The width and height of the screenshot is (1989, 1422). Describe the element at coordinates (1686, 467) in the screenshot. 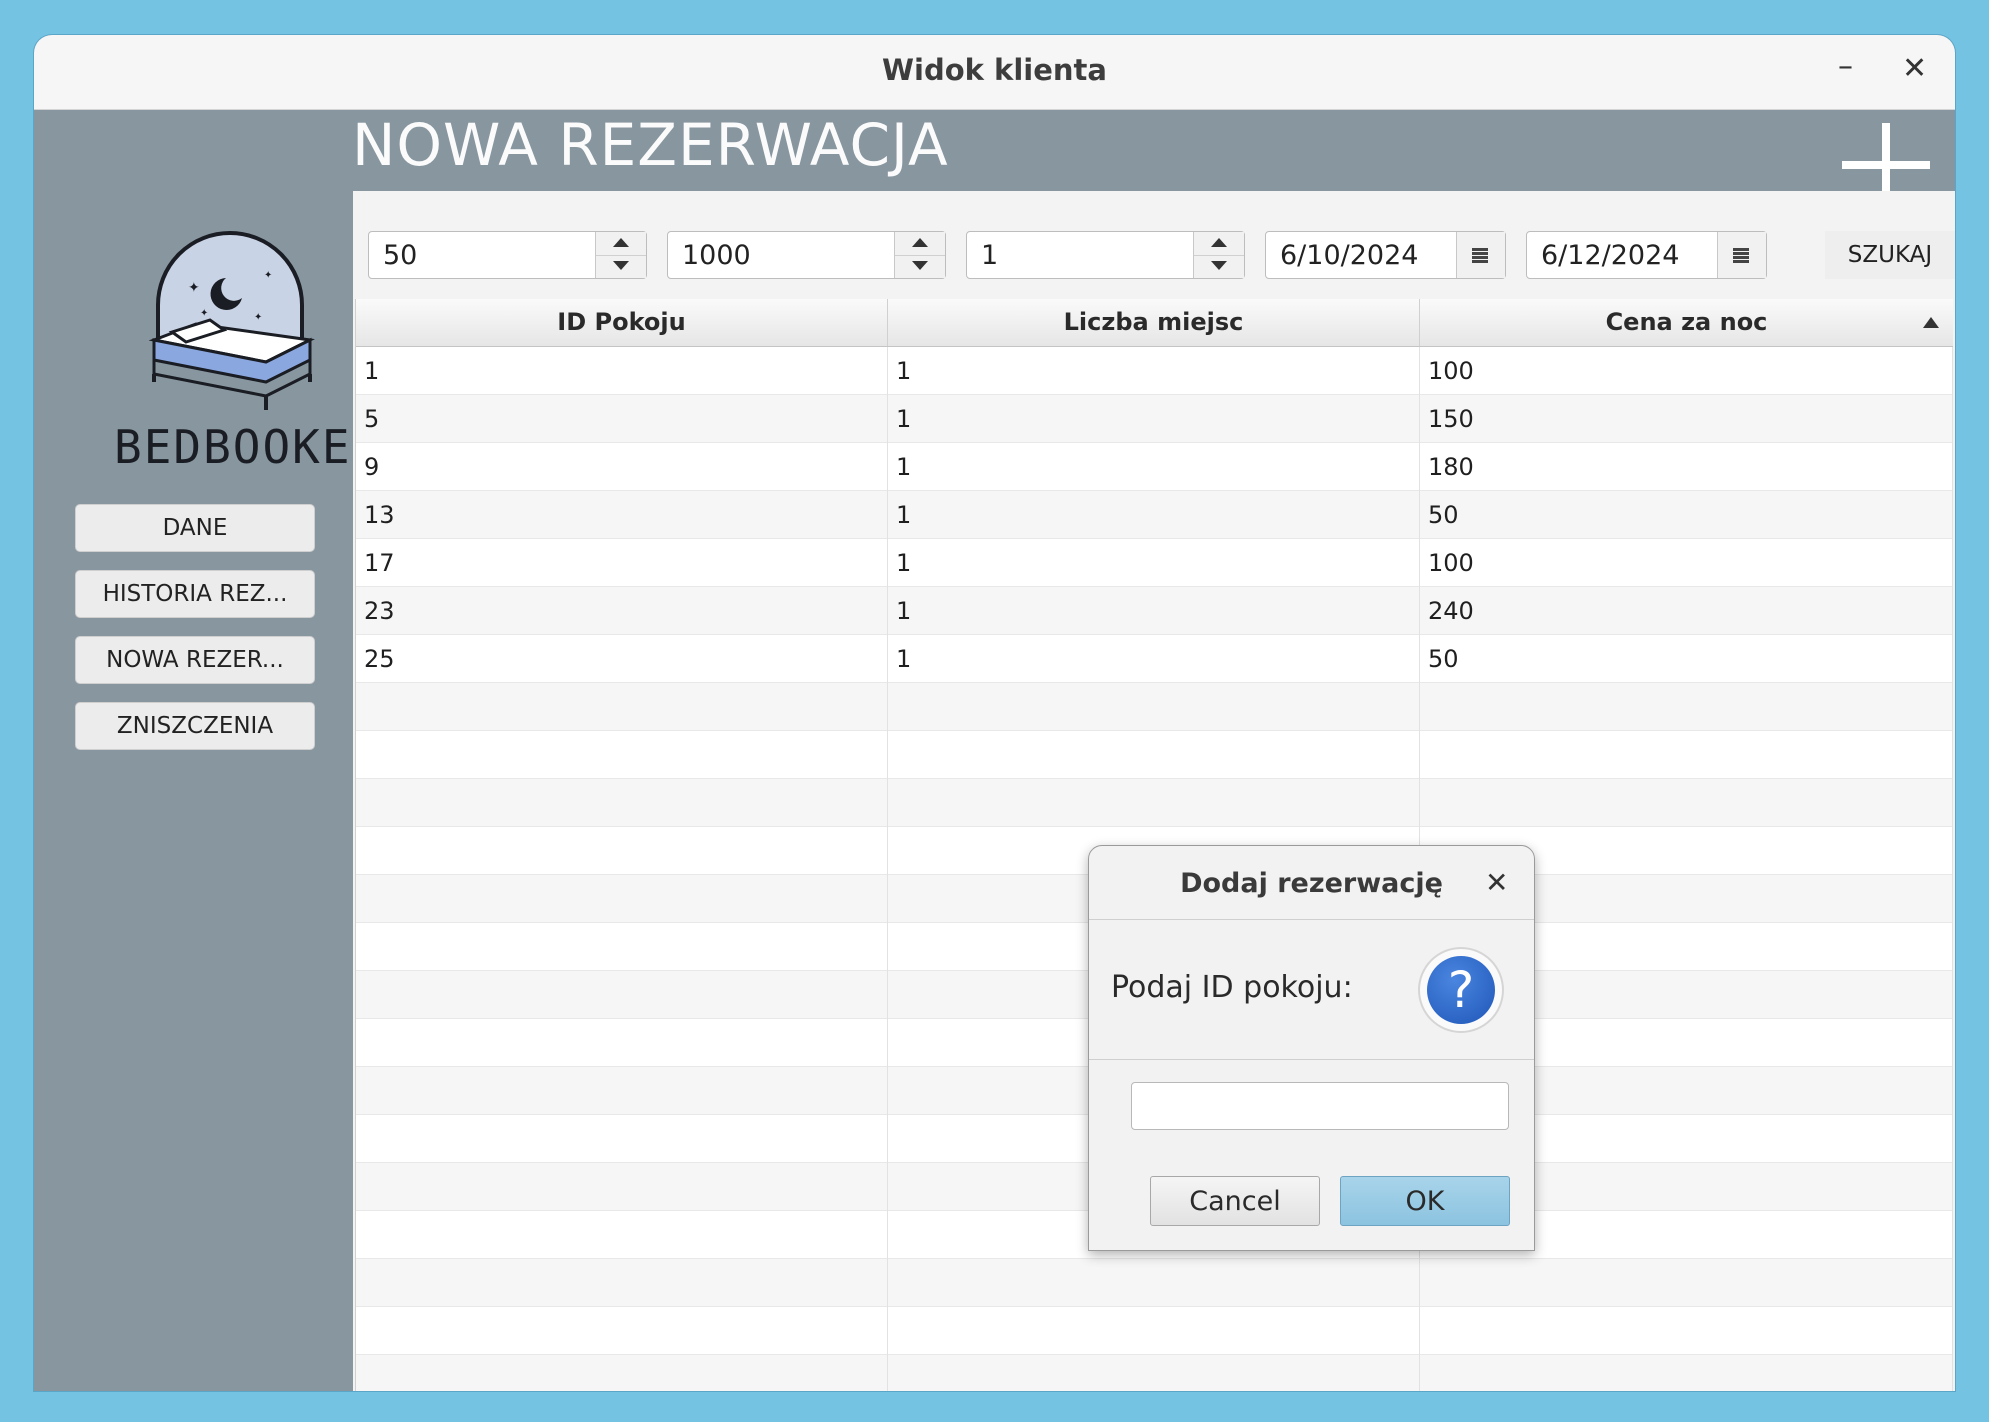

I see `table-cell: 180` at that location.